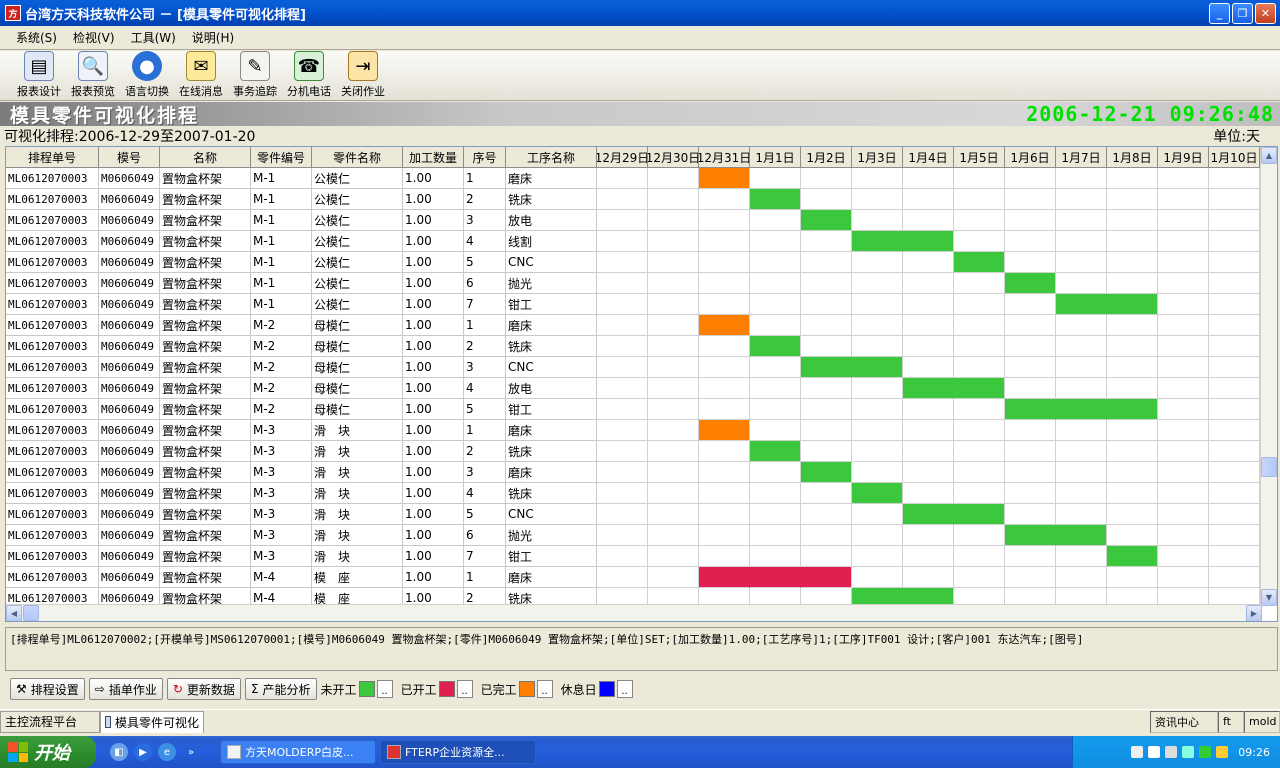 Image resolution: width=1280 pixels, height=768 pixels. What do you see at coordinates (94, 37) in the screenshot?
I see `menu-view: 检视(V)` at bounding box center [94, 37].